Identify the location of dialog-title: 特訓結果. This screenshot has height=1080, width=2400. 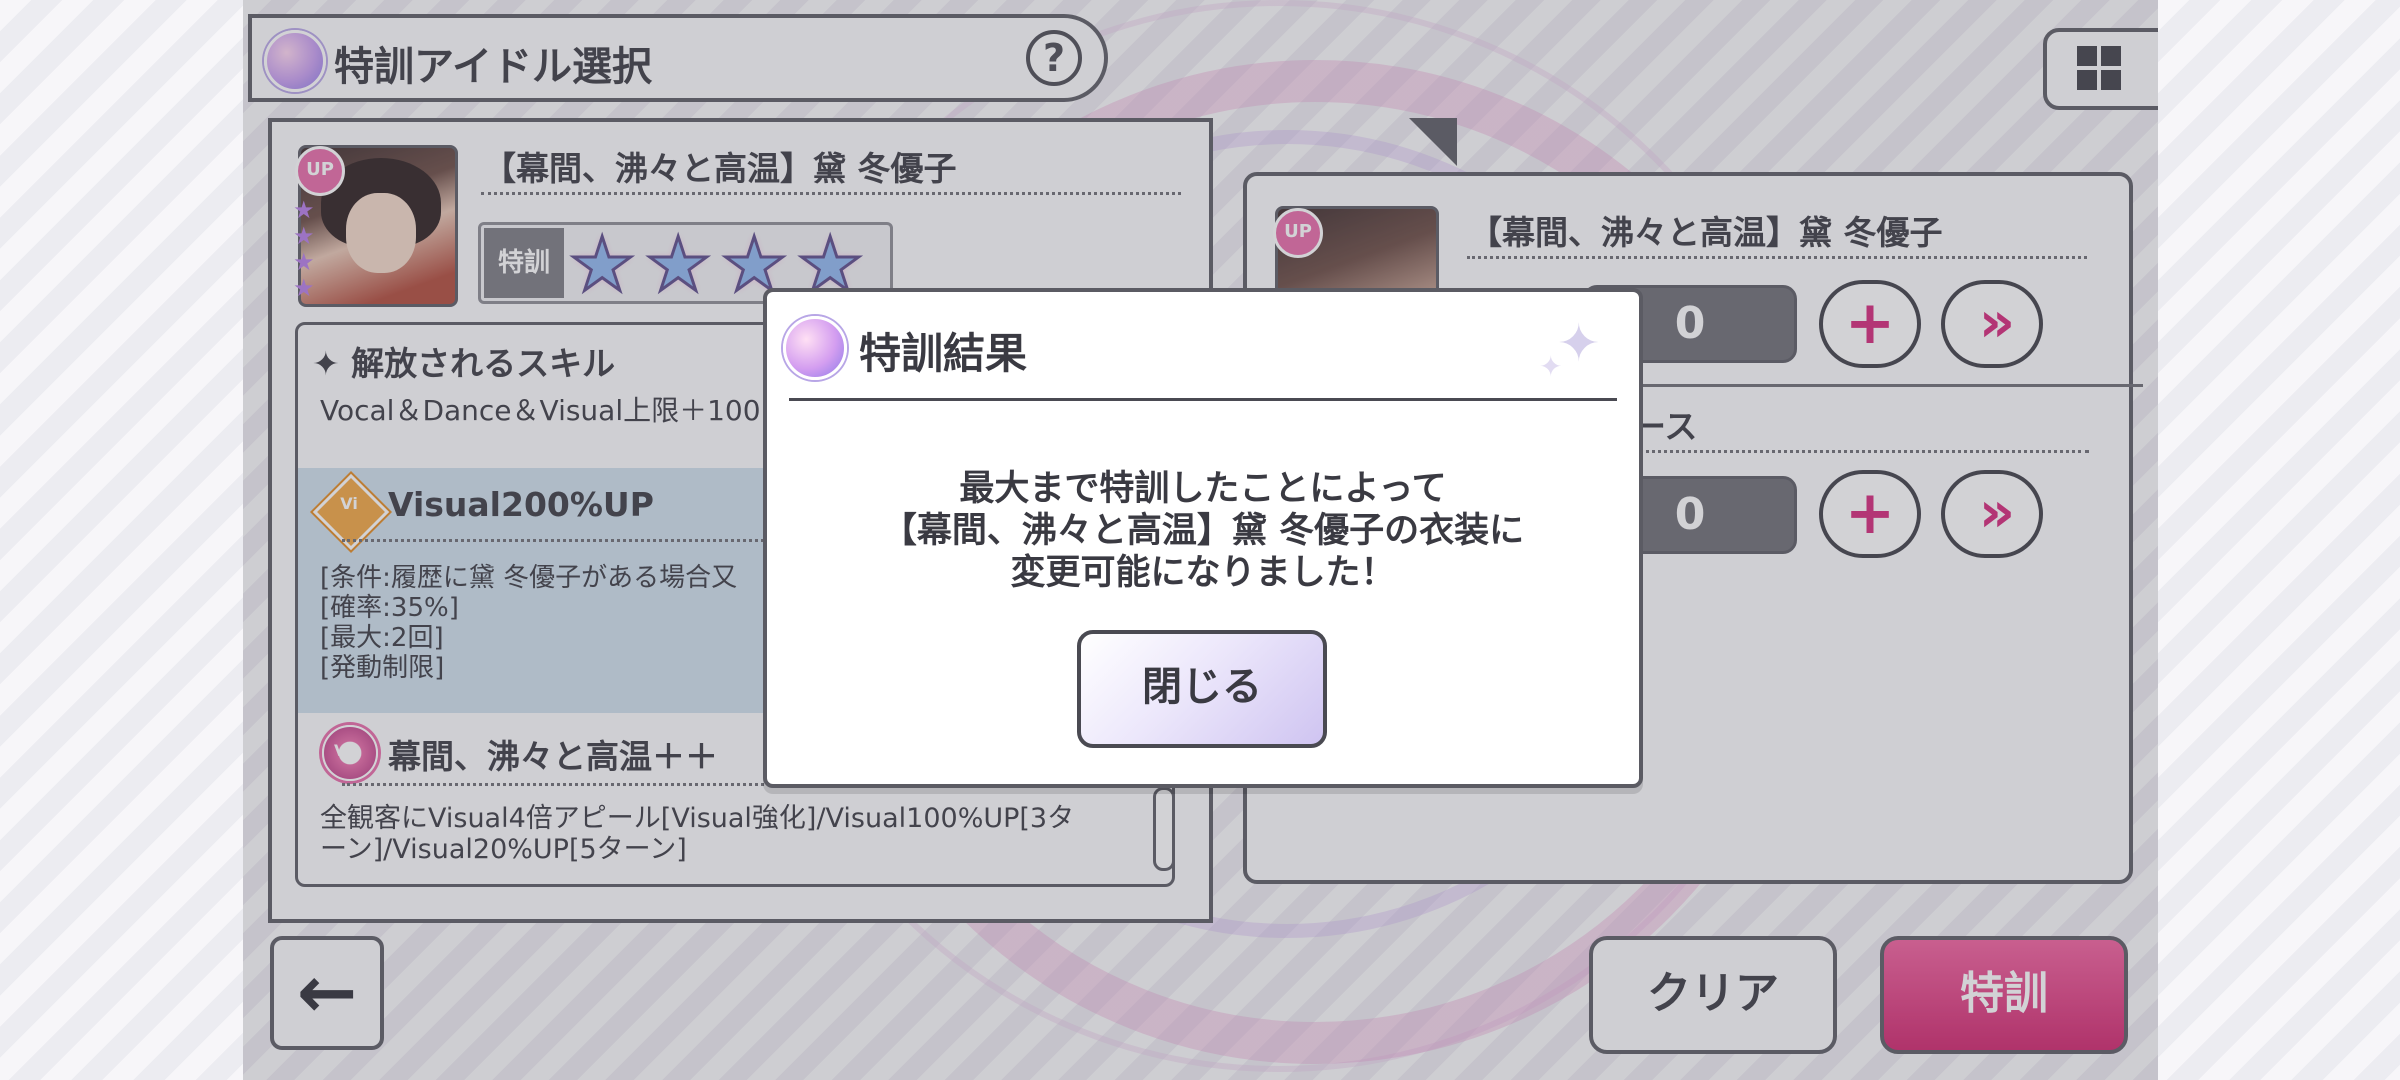
(943, 353).